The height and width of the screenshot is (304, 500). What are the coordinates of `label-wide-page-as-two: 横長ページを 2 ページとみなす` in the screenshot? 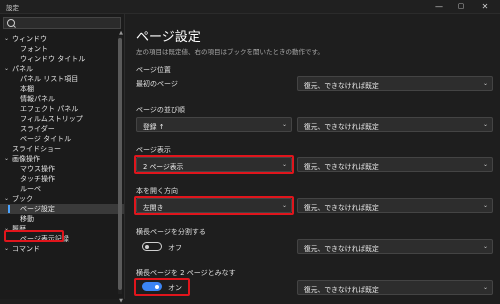 It's located at (186, 273).